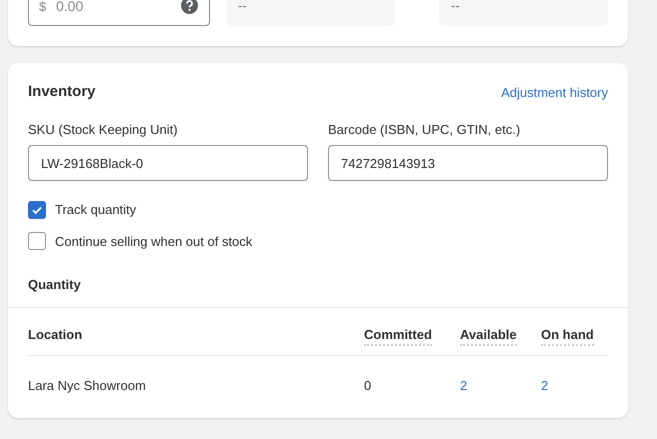 The height and width of the screenshot is (439, 657). Describe the element at coordinates (95, 210) in the screenshot. I see `checkbox-label: Track quantity` at that location.